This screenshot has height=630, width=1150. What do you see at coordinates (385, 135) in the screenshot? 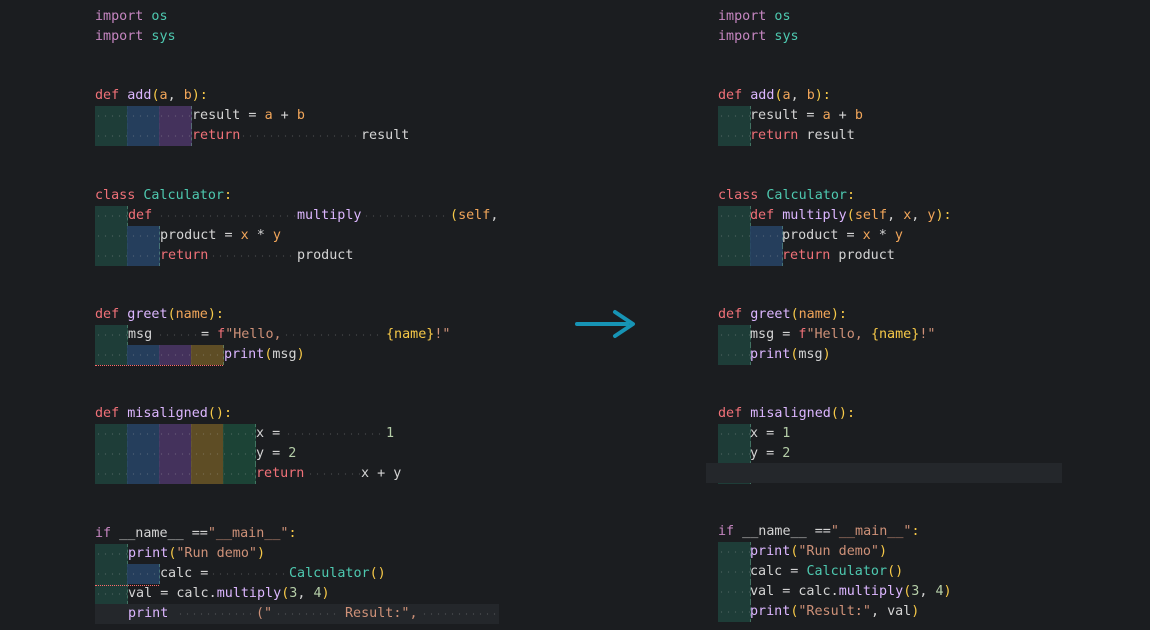
I see `code-line: result` at bounding box center [385, 135].